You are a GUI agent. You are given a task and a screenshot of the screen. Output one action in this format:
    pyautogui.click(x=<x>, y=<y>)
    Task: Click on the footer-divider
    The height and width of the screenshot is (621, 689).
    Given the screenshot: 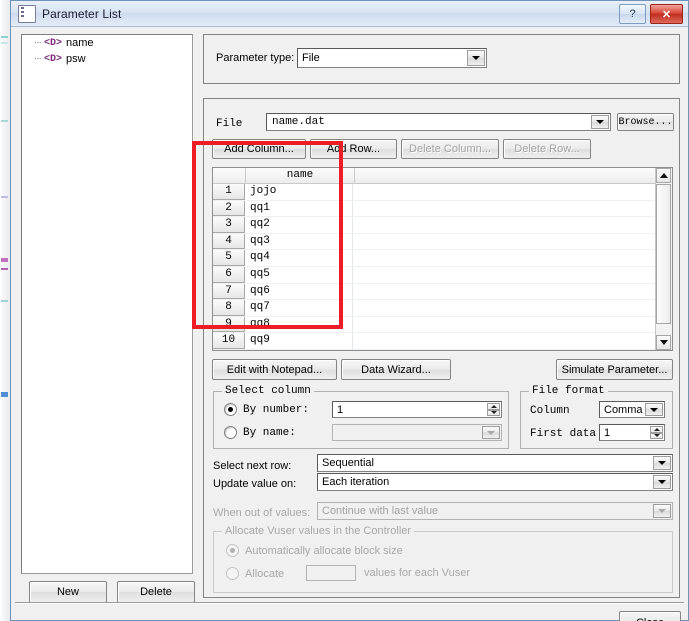 What is the action you would take?
    pyautogui.click(x=349, y=603)
    